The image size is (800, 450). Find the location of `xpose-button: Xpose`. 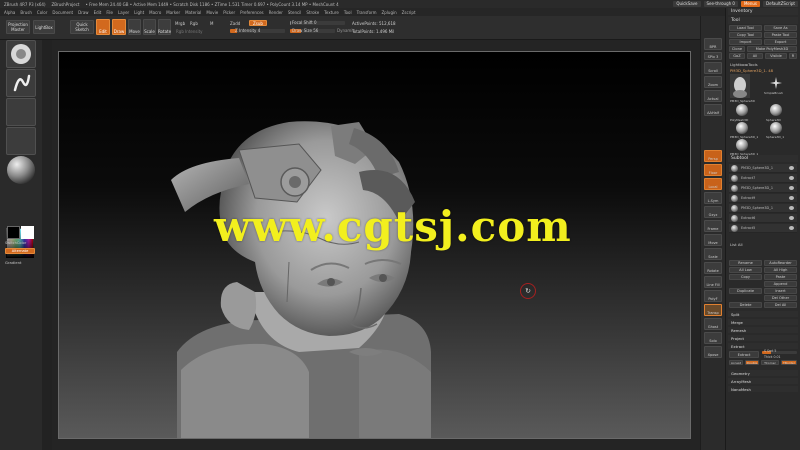

xpose-button: Xpose is located at coordinates (713, 352).